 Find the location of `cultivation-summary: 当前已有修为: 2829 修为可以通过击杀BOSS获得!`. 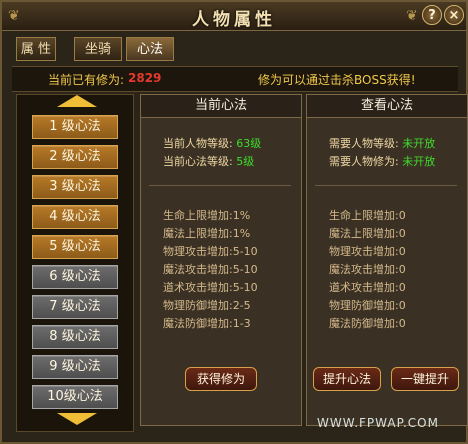

cultivation-summary: 当前已有修为: 2829 修为可以通过击杀BOSS获得! is located at coordinates (235, 79).